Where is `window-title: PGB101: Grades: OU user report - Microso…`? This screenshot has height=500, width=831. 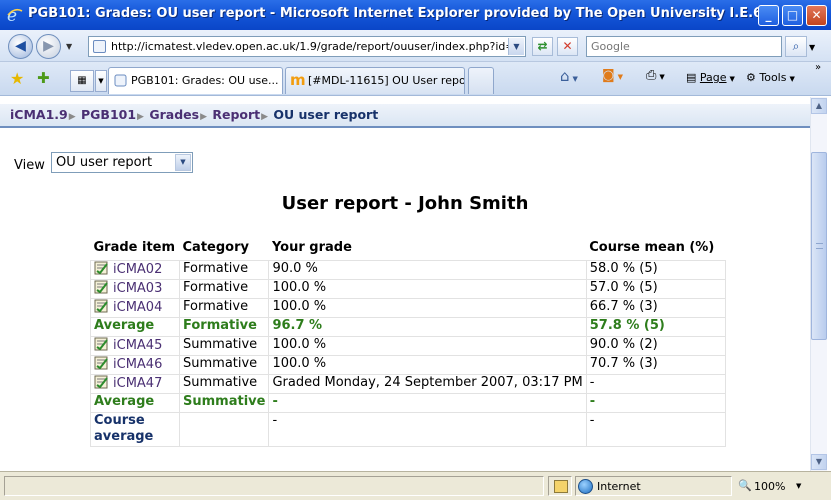
window-title: PGB101: Grades: OU user report - Microso… is located at coordinates (402, 13).